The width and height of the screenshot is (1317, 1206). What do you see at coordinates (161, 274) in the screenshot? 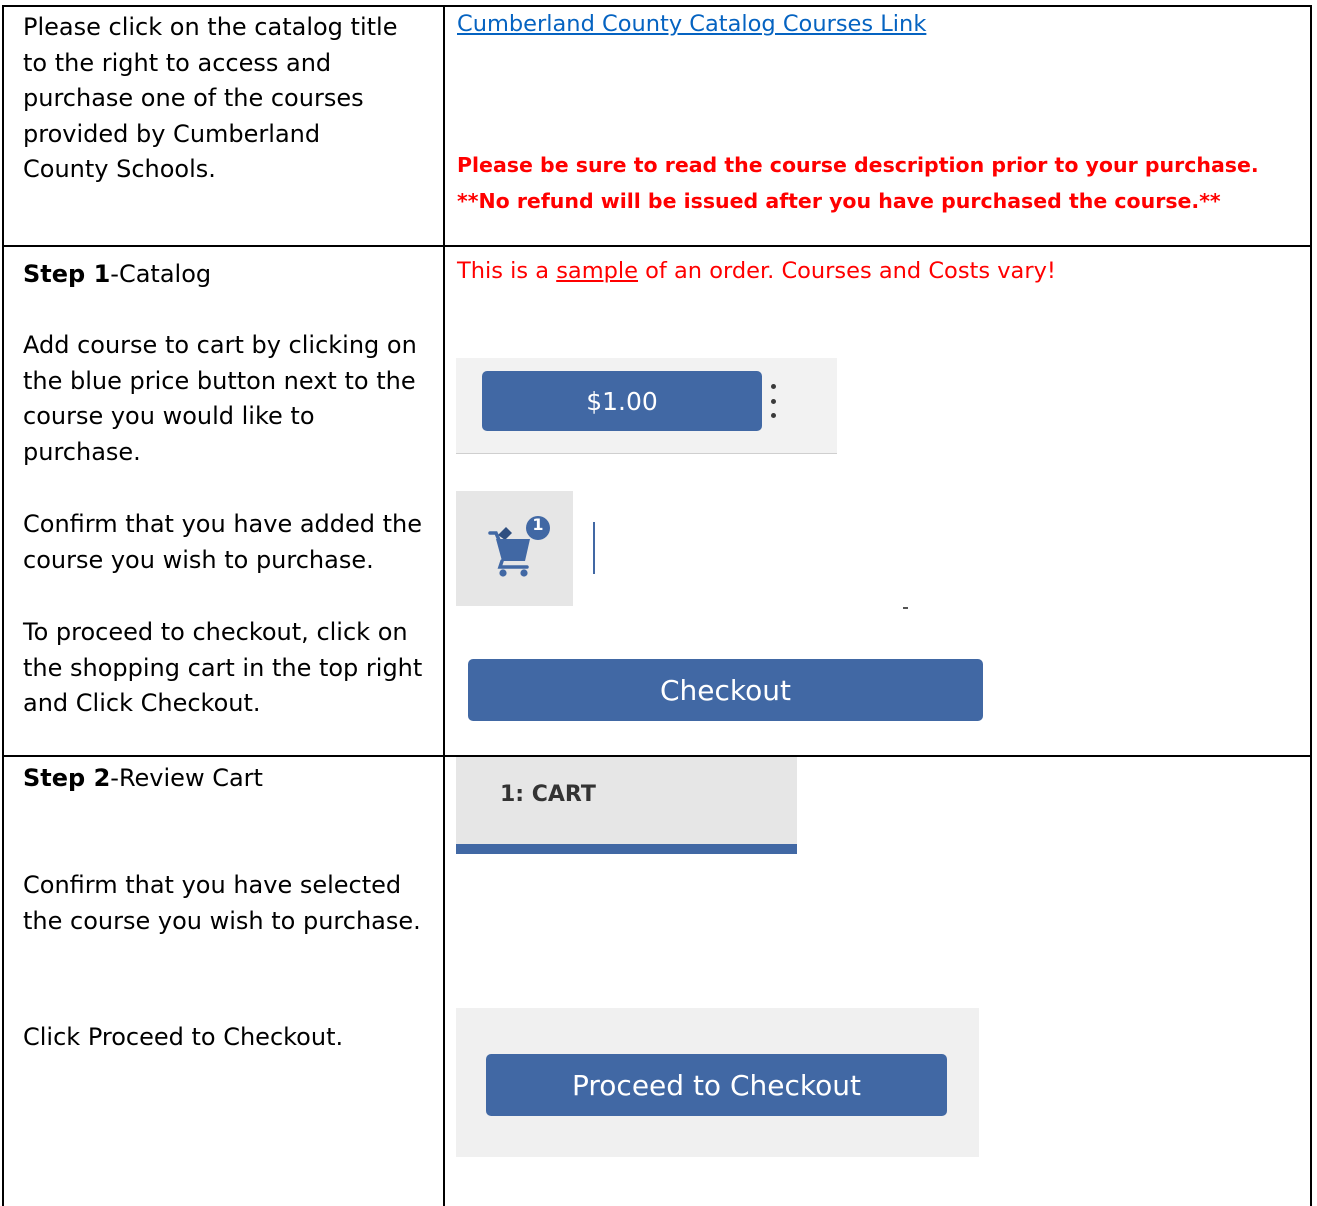
I see `step-1-title: -Catalog` at bounding box center [161, 274].